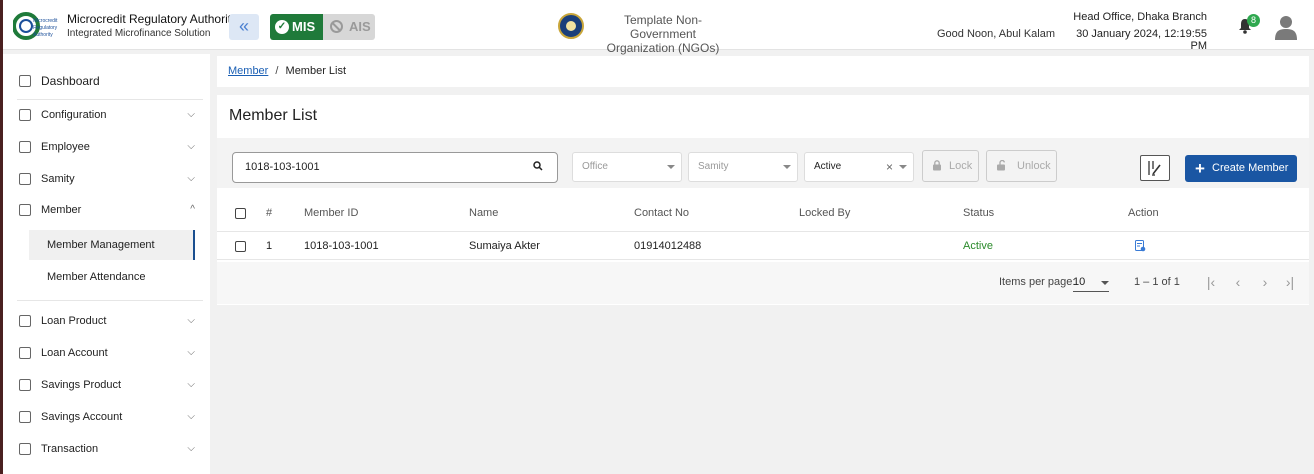 The height and width of the screenshot is (474, 1314). What do you see at coordinates (889, 167) in the screenshot?
I see `clear-icon: ×` at bounding box center [889, 167].